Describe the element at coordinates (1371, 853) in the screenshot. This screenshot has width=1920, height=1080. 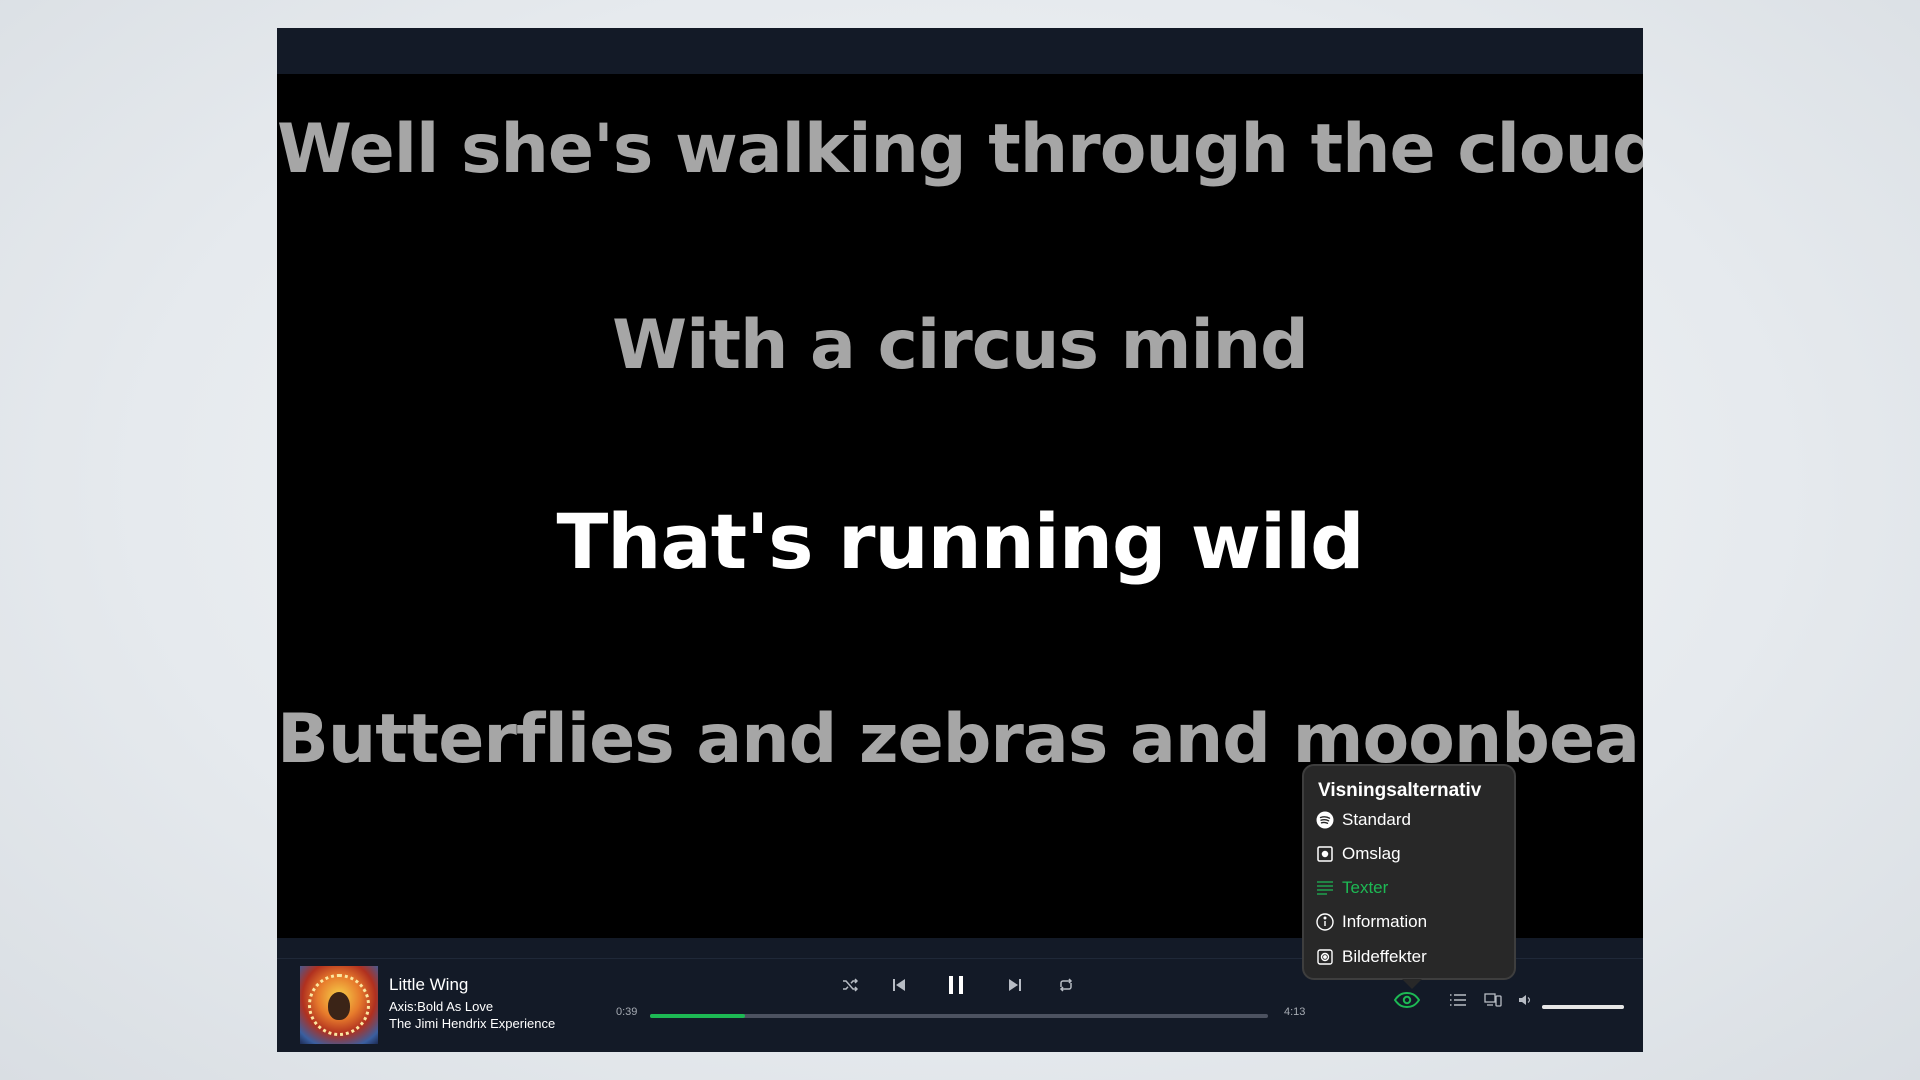
I see `menu-item-label: Omslag` at that location.